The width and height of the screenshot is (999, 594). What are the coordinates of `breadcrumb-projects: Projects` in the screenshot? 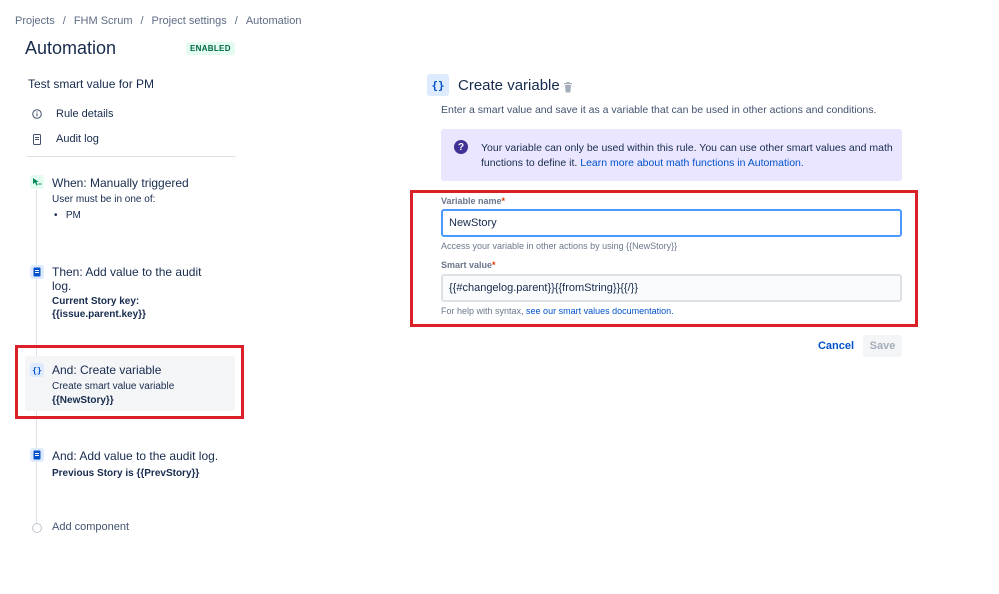 It's located at (35, 21).